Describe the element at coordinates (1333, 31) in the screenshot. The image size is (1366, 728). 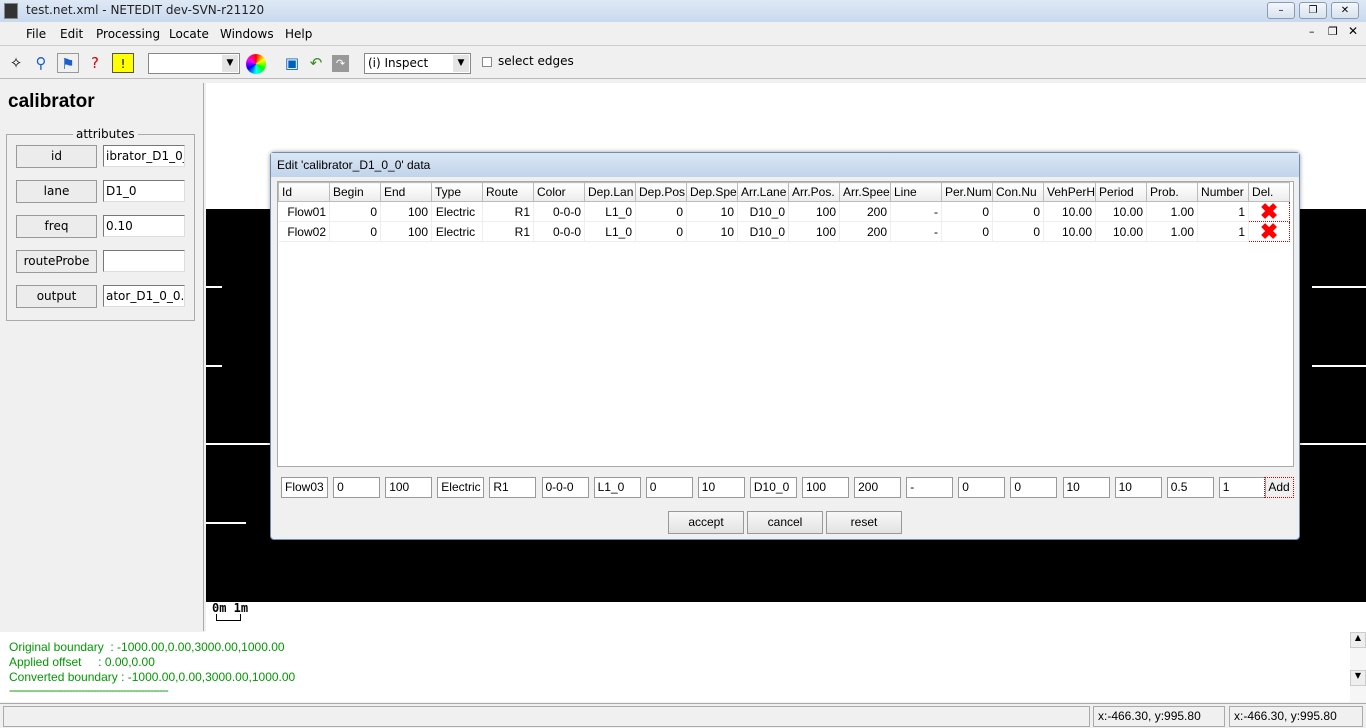
I see `mdi-restore-icon: ❐` at that location.